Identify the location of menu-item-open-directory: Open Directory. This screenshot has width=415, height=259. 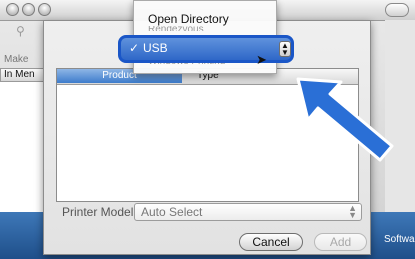
(188, 19).